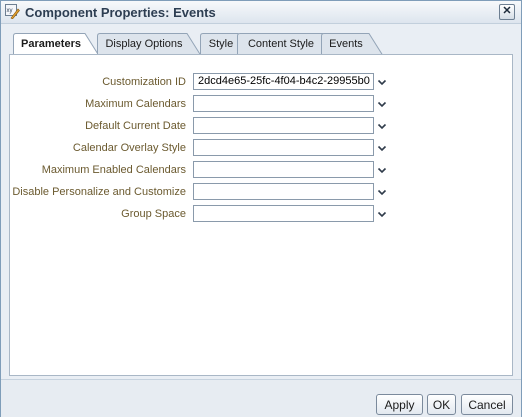 The width and height of the screenshot is (522, 417). What do you see at coordinates (113, 170) in the screenshot?
I see `field-label: Maximum Enabled Calendars` at bounding box center [113, 170].